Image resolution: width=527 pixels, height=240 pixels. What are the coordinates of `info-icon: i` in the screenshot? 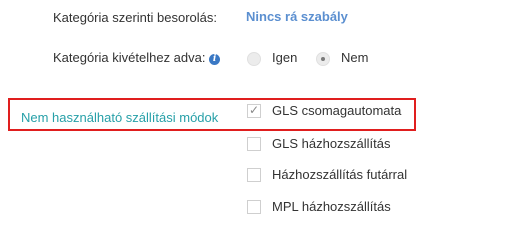 It's located at (215, 59).